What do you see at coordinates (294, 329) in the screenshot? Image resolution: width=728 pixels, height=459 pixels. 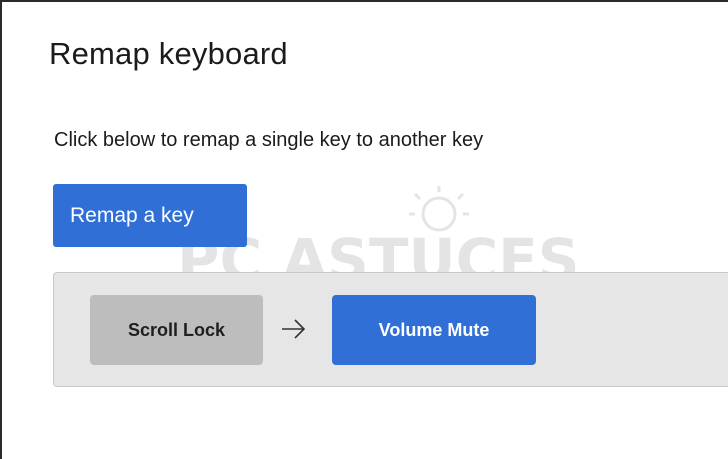 I see `arrow-right-icon` at bounding box center [294, 329].